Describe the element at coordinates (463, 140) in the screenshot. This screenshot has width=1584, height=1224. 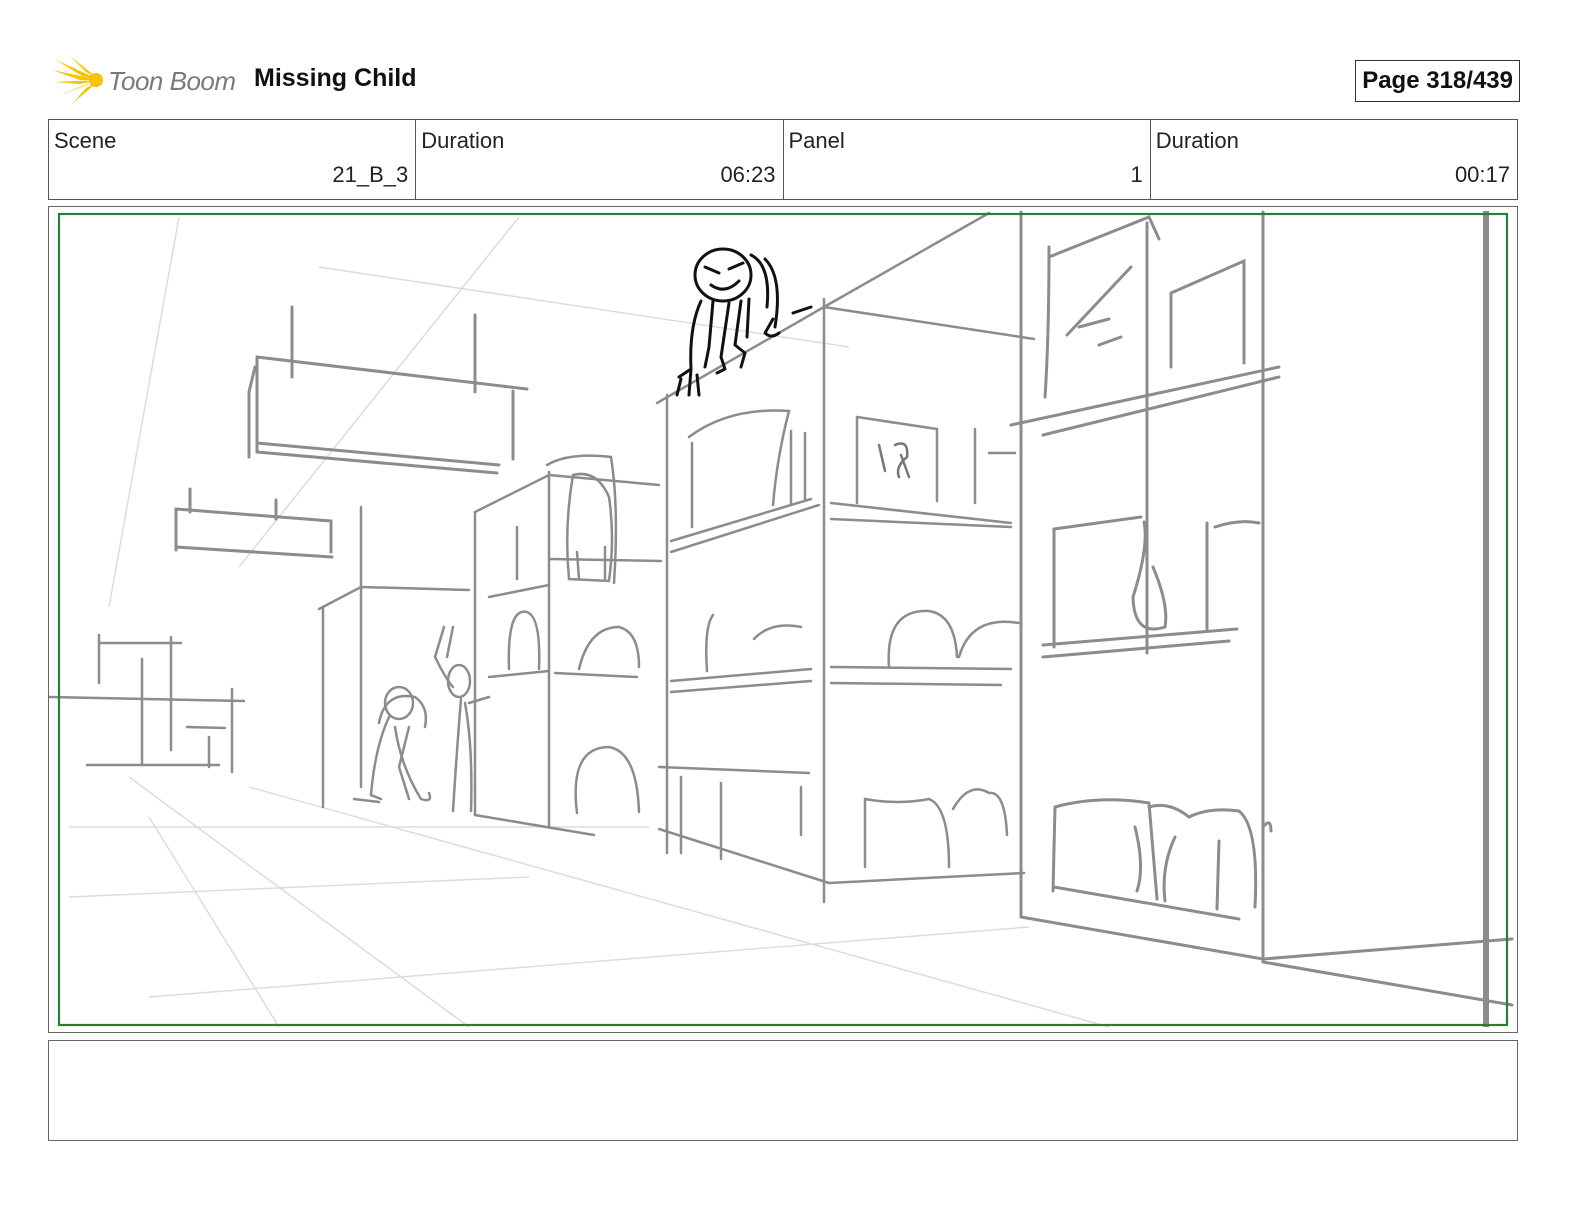
I see `scene-duration-label: Duration` at that location.